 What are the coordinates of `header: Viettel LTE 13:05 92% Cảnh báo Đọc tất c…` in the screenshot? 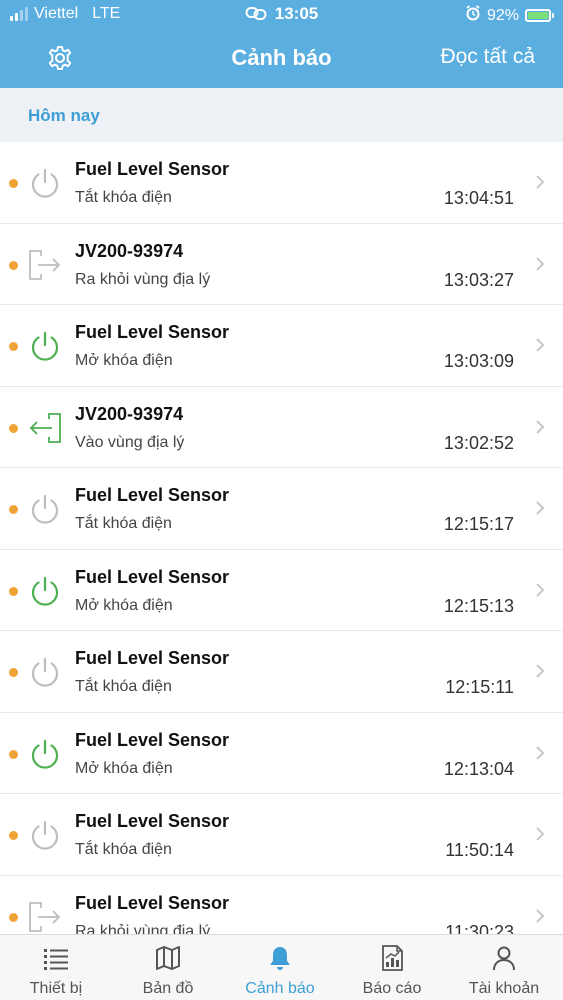 It's located at (281, 44).